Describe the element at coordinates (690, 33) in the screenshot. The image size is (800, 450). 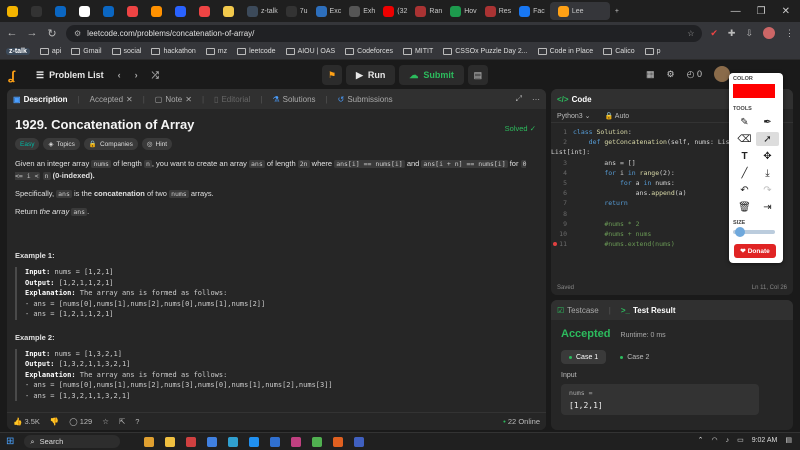
I see `bookmark-star-icon: ☆` at that location.